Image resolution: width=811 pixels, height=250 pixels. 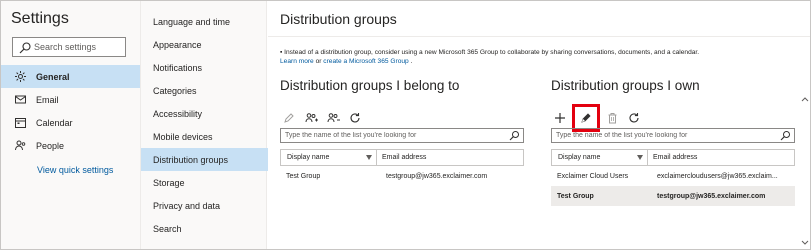 I want to click on category-calendar: Calendar, so click(x=70, y=122).